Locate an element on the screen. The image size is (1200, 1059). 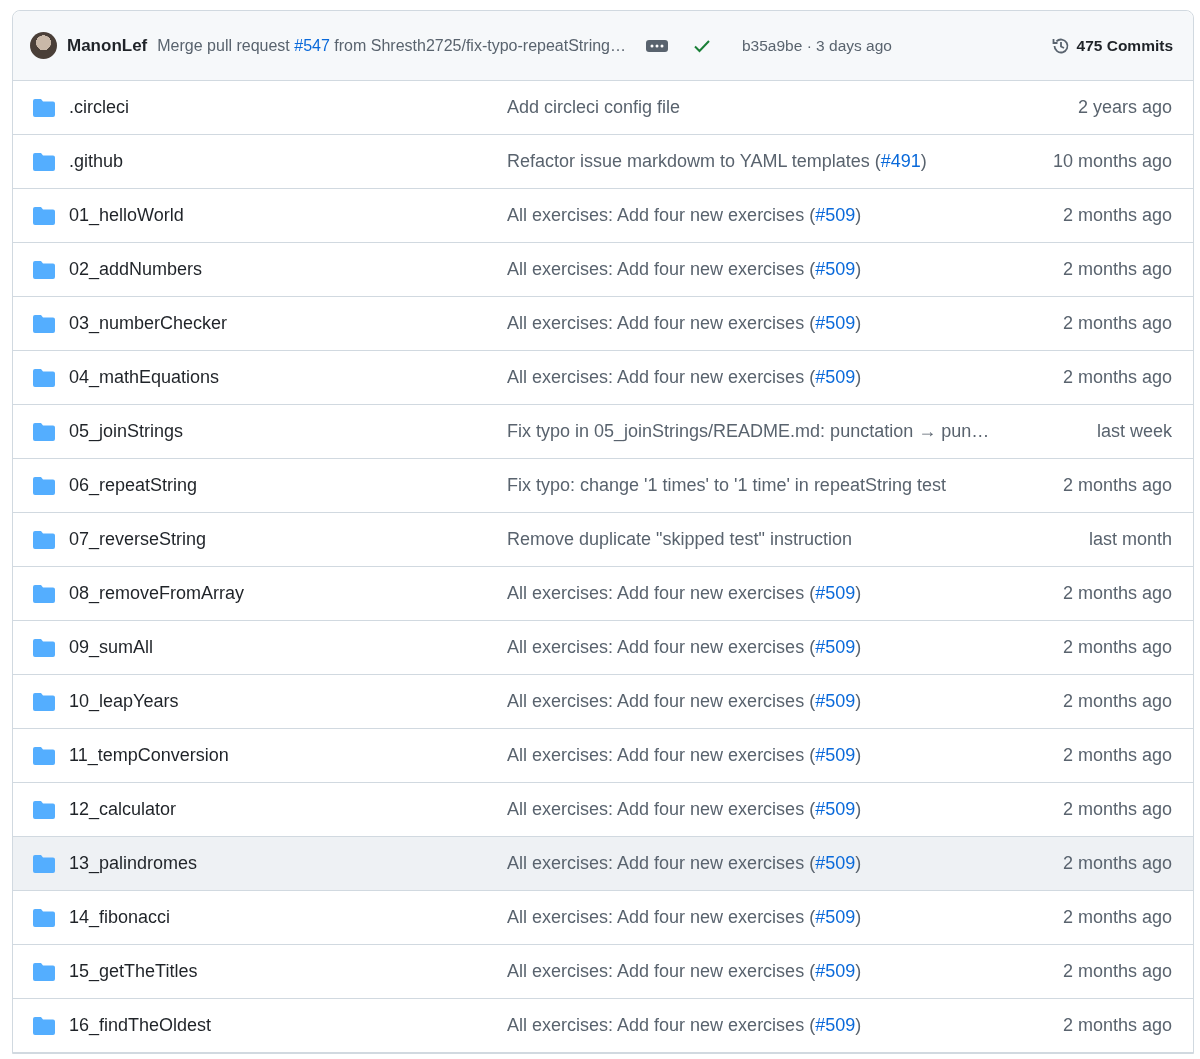
folder-link: 04_mathEquations is located at coordinates (144, 377).